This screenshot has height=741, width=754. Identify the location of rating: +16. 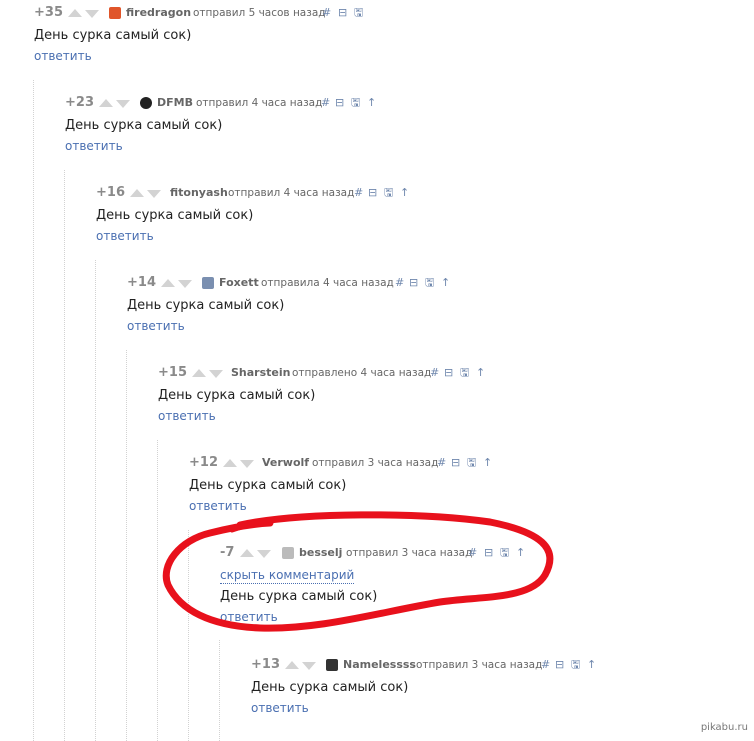
(110, 192).